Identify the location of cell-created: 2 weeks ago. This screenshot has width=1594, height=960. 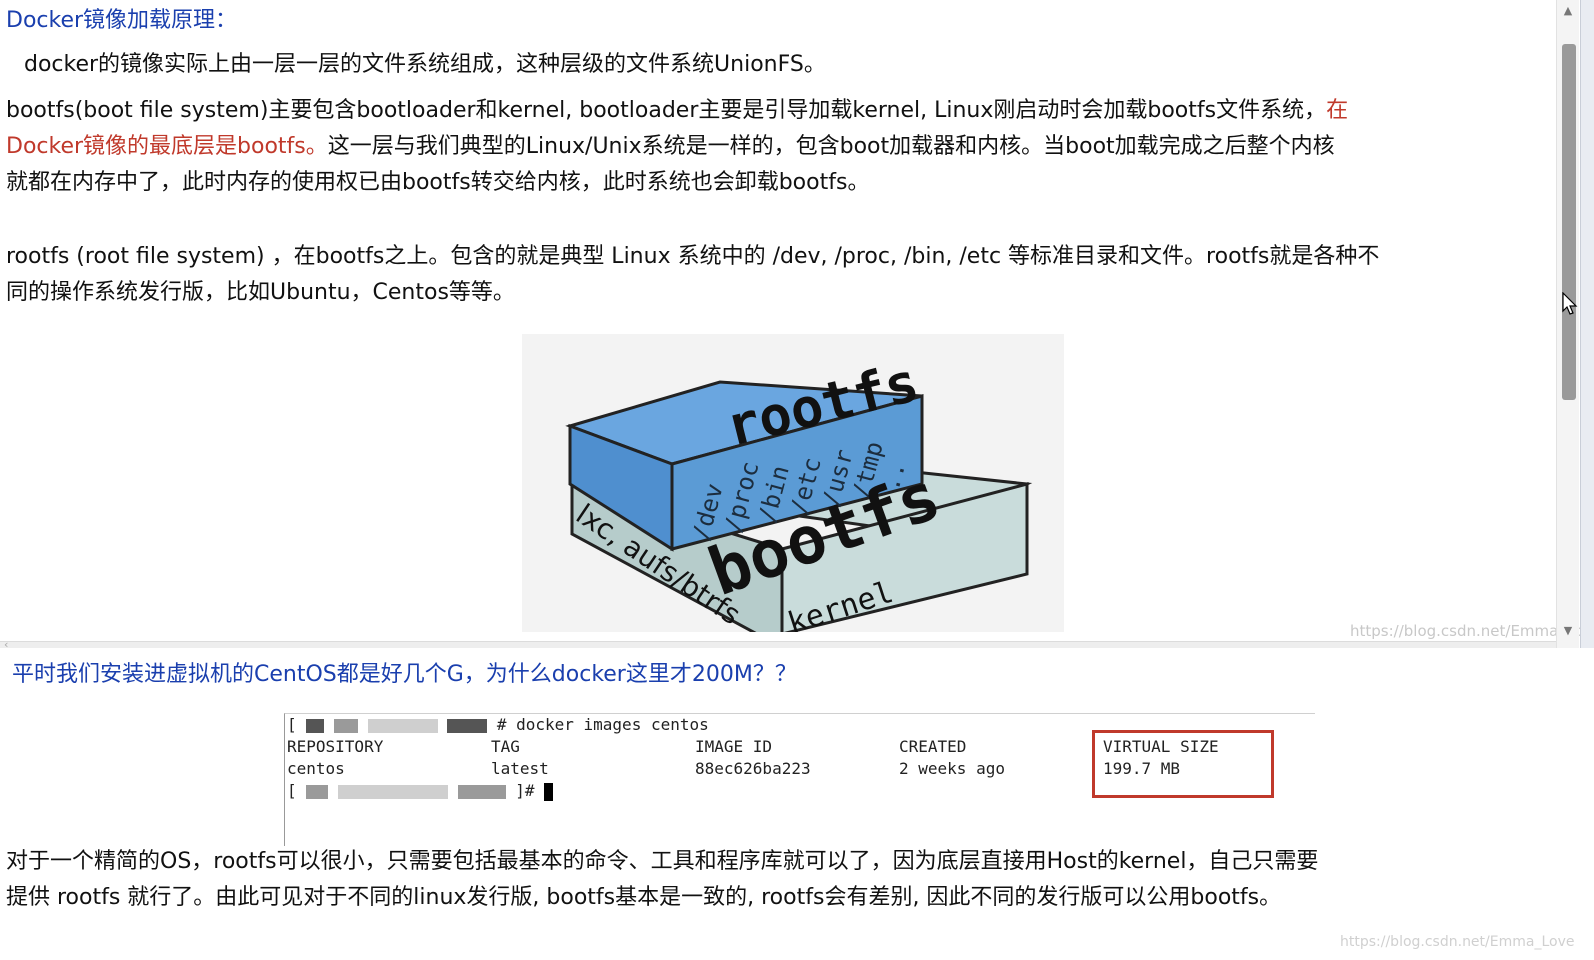
(952, 768).